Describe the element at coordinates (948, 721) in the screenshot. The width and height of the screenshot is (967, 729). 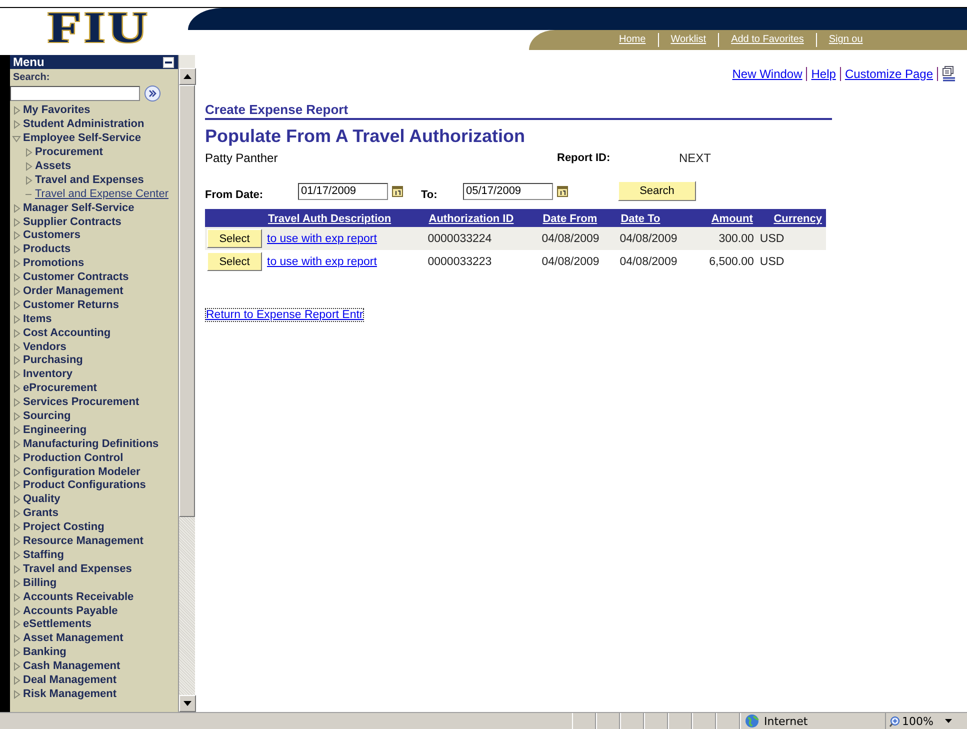
I see `caret-icon` at that location.